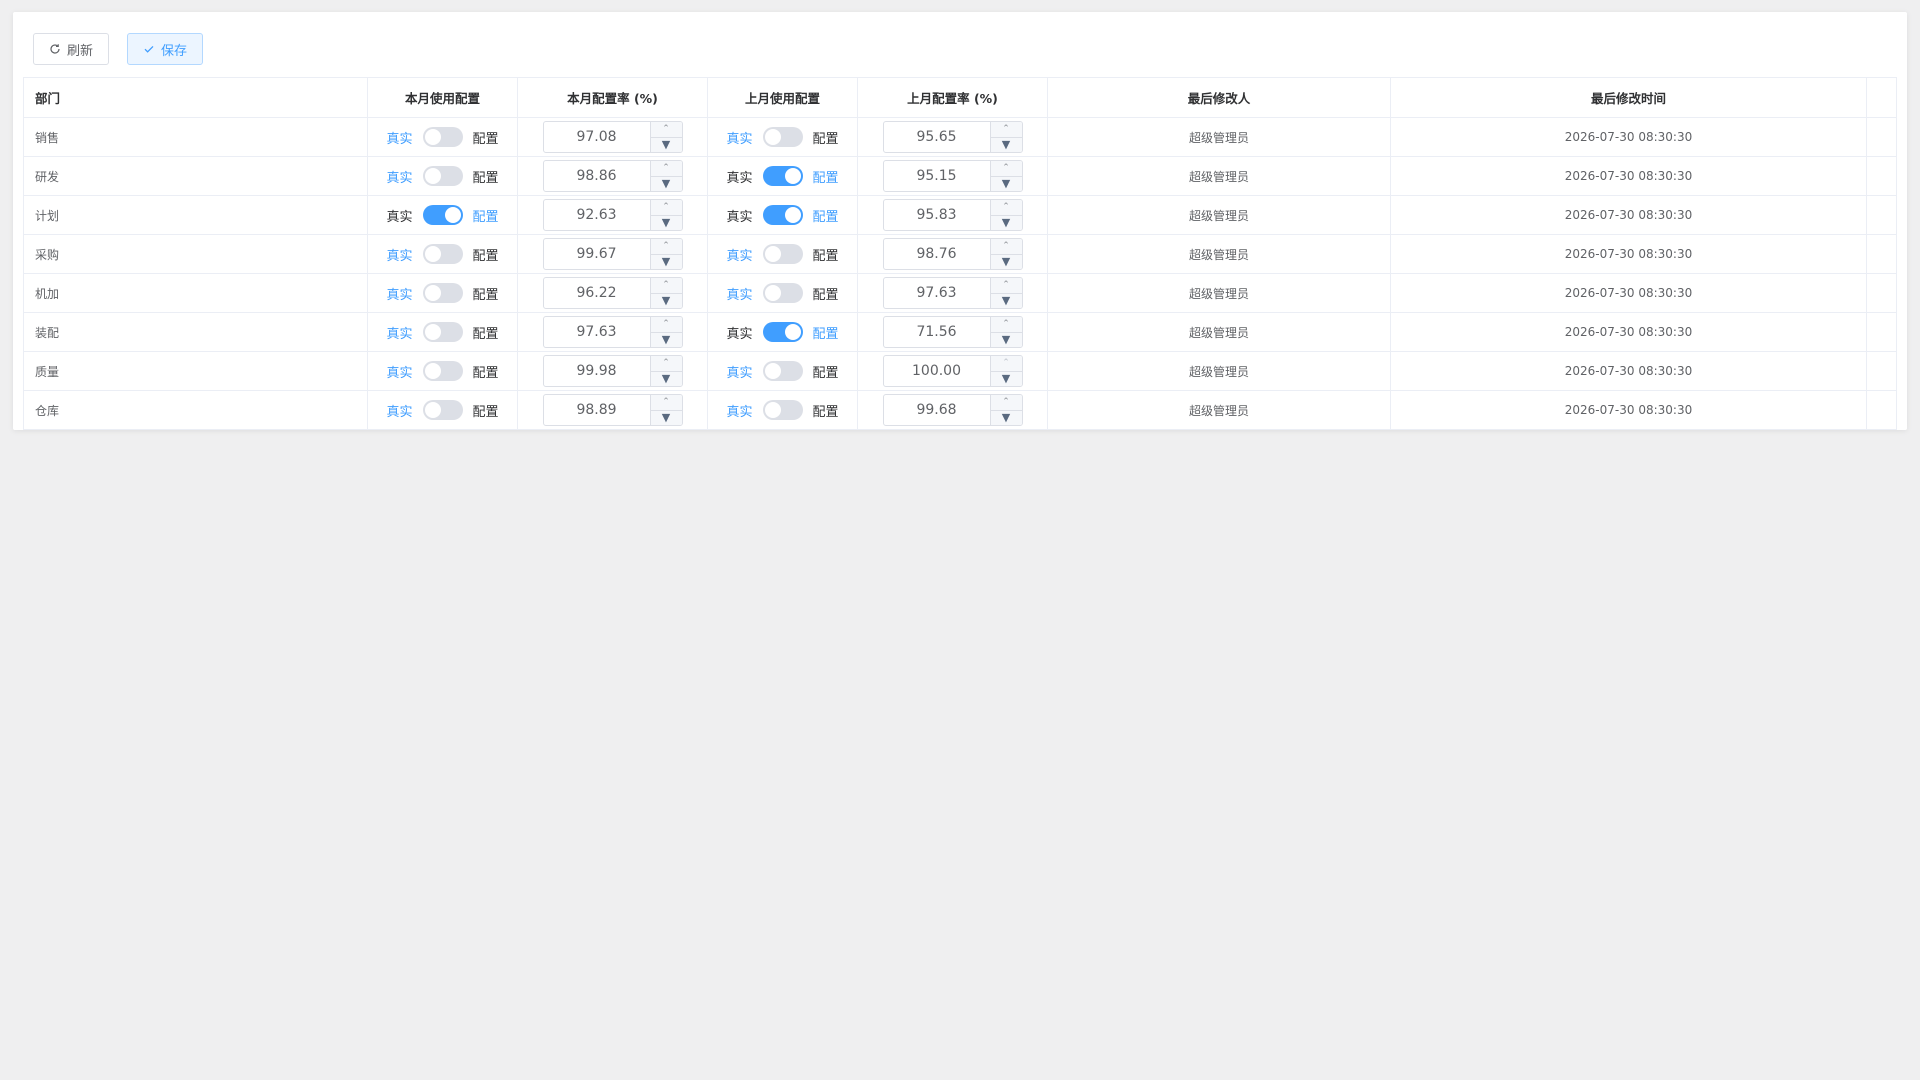 This screenshot has height=1080, width=1920. Describe the element at coordinates (195, 97) in the screenshot. I see `col-header-dept: 部门` at that location.